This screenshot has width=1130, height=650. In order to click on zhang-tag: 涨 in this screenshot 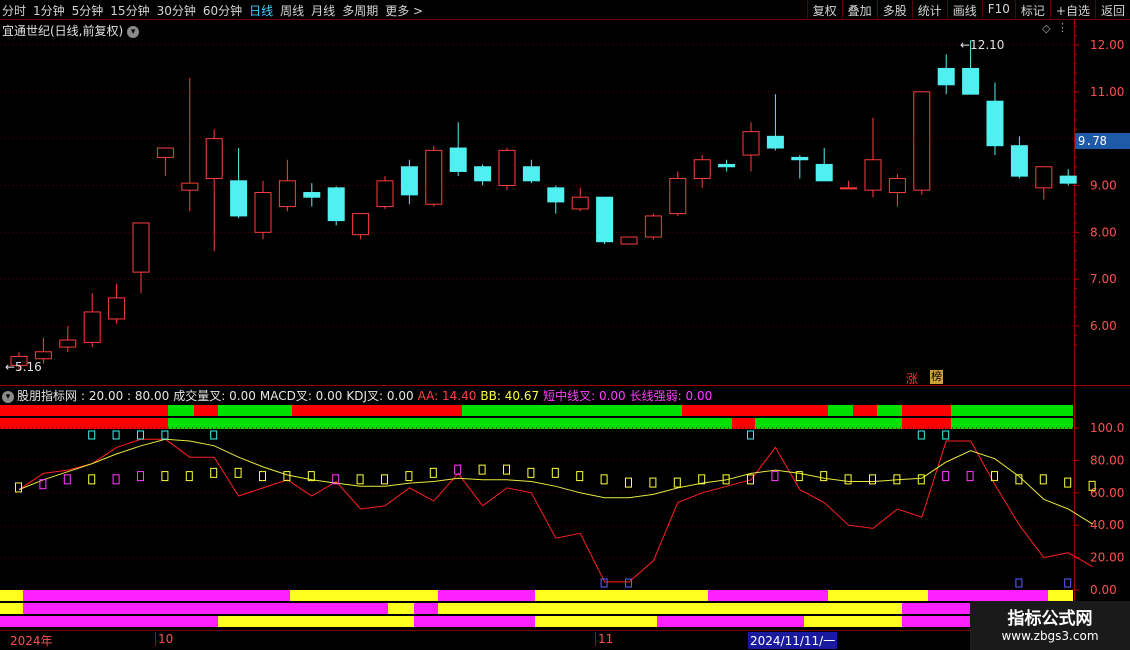, I will do `click(912, 378)`.